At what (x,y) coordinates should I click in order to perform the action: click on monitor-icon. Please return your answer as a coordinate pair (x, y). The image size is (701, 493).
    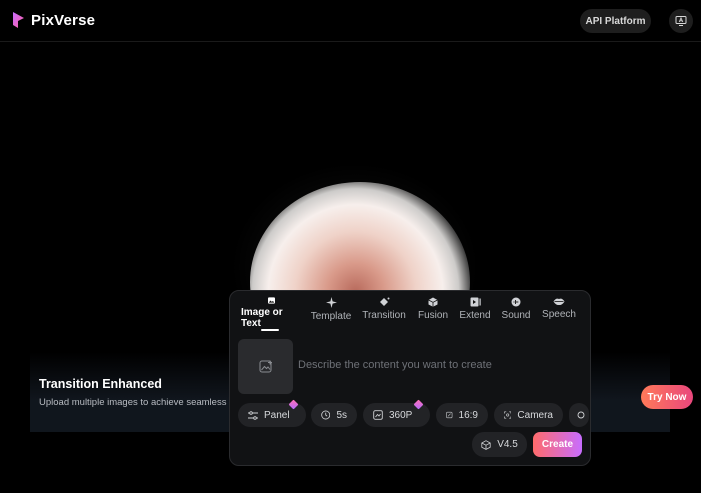
    Looking at the image, I should click on (681, 21).